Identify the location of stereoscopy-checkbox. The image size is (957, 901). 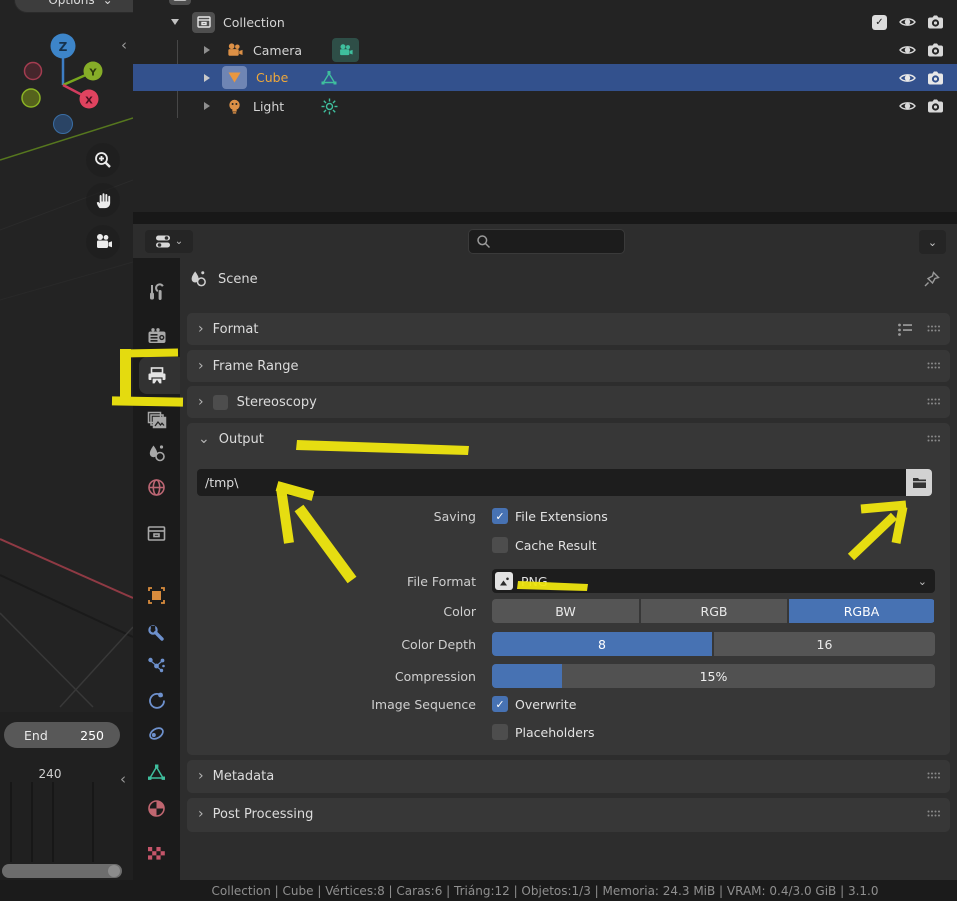
(220, 402).